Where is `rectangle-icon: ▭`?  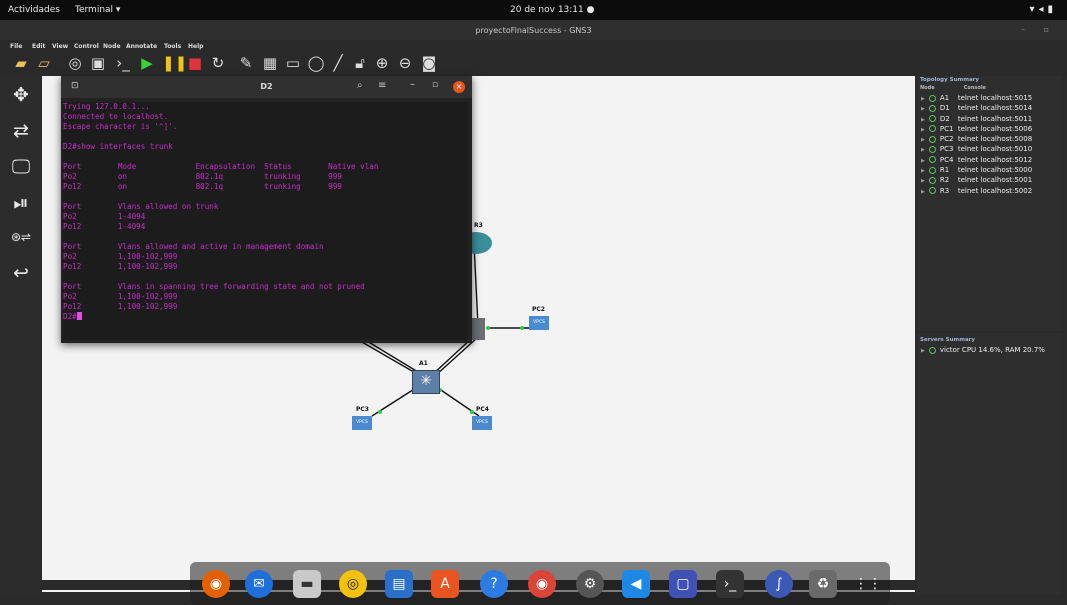 rectangle-icon: ▭ is located at coordinates (293, 63).